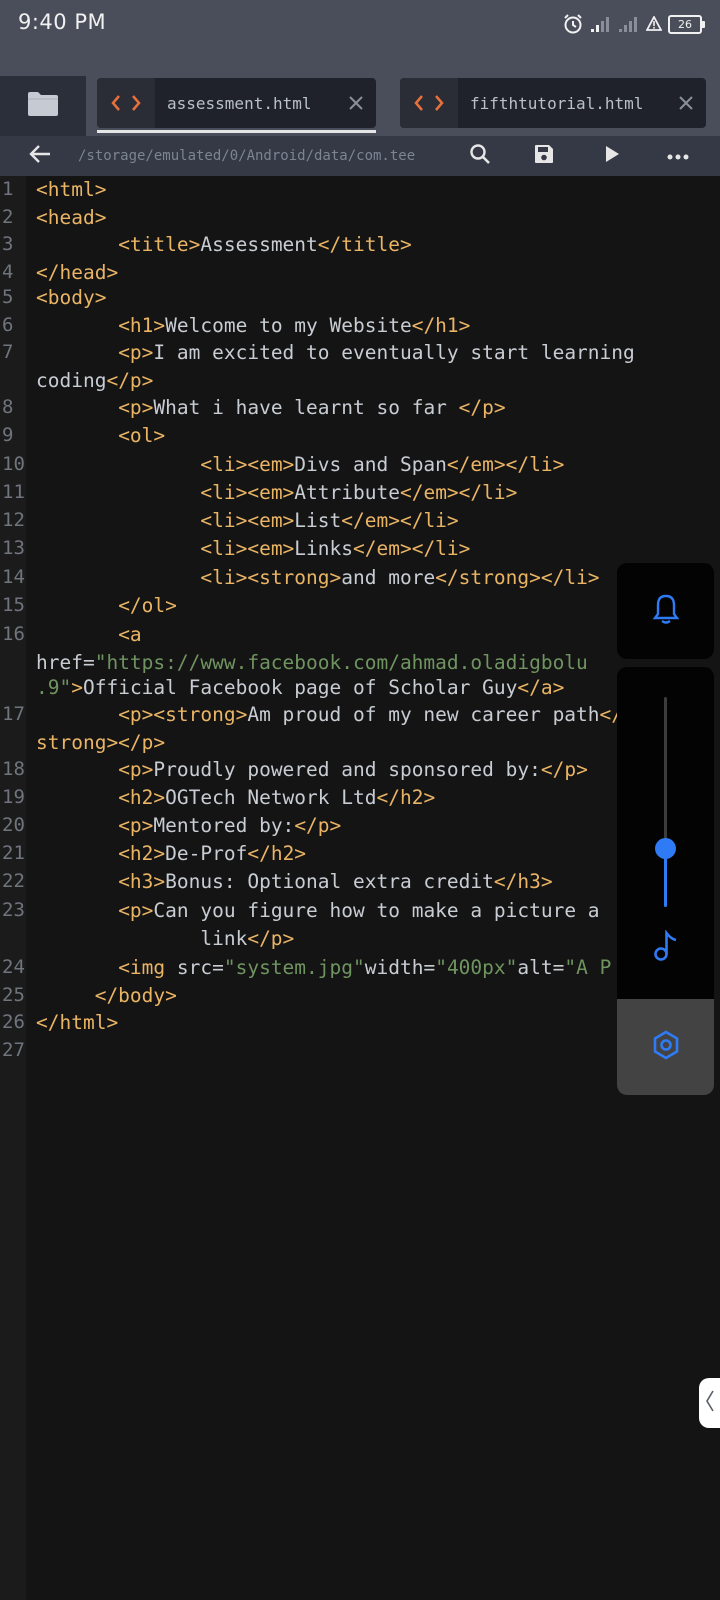 The width and height of the screenshot is (720, 1600). I want to click on volume-settings-button, so click(665, 1047).